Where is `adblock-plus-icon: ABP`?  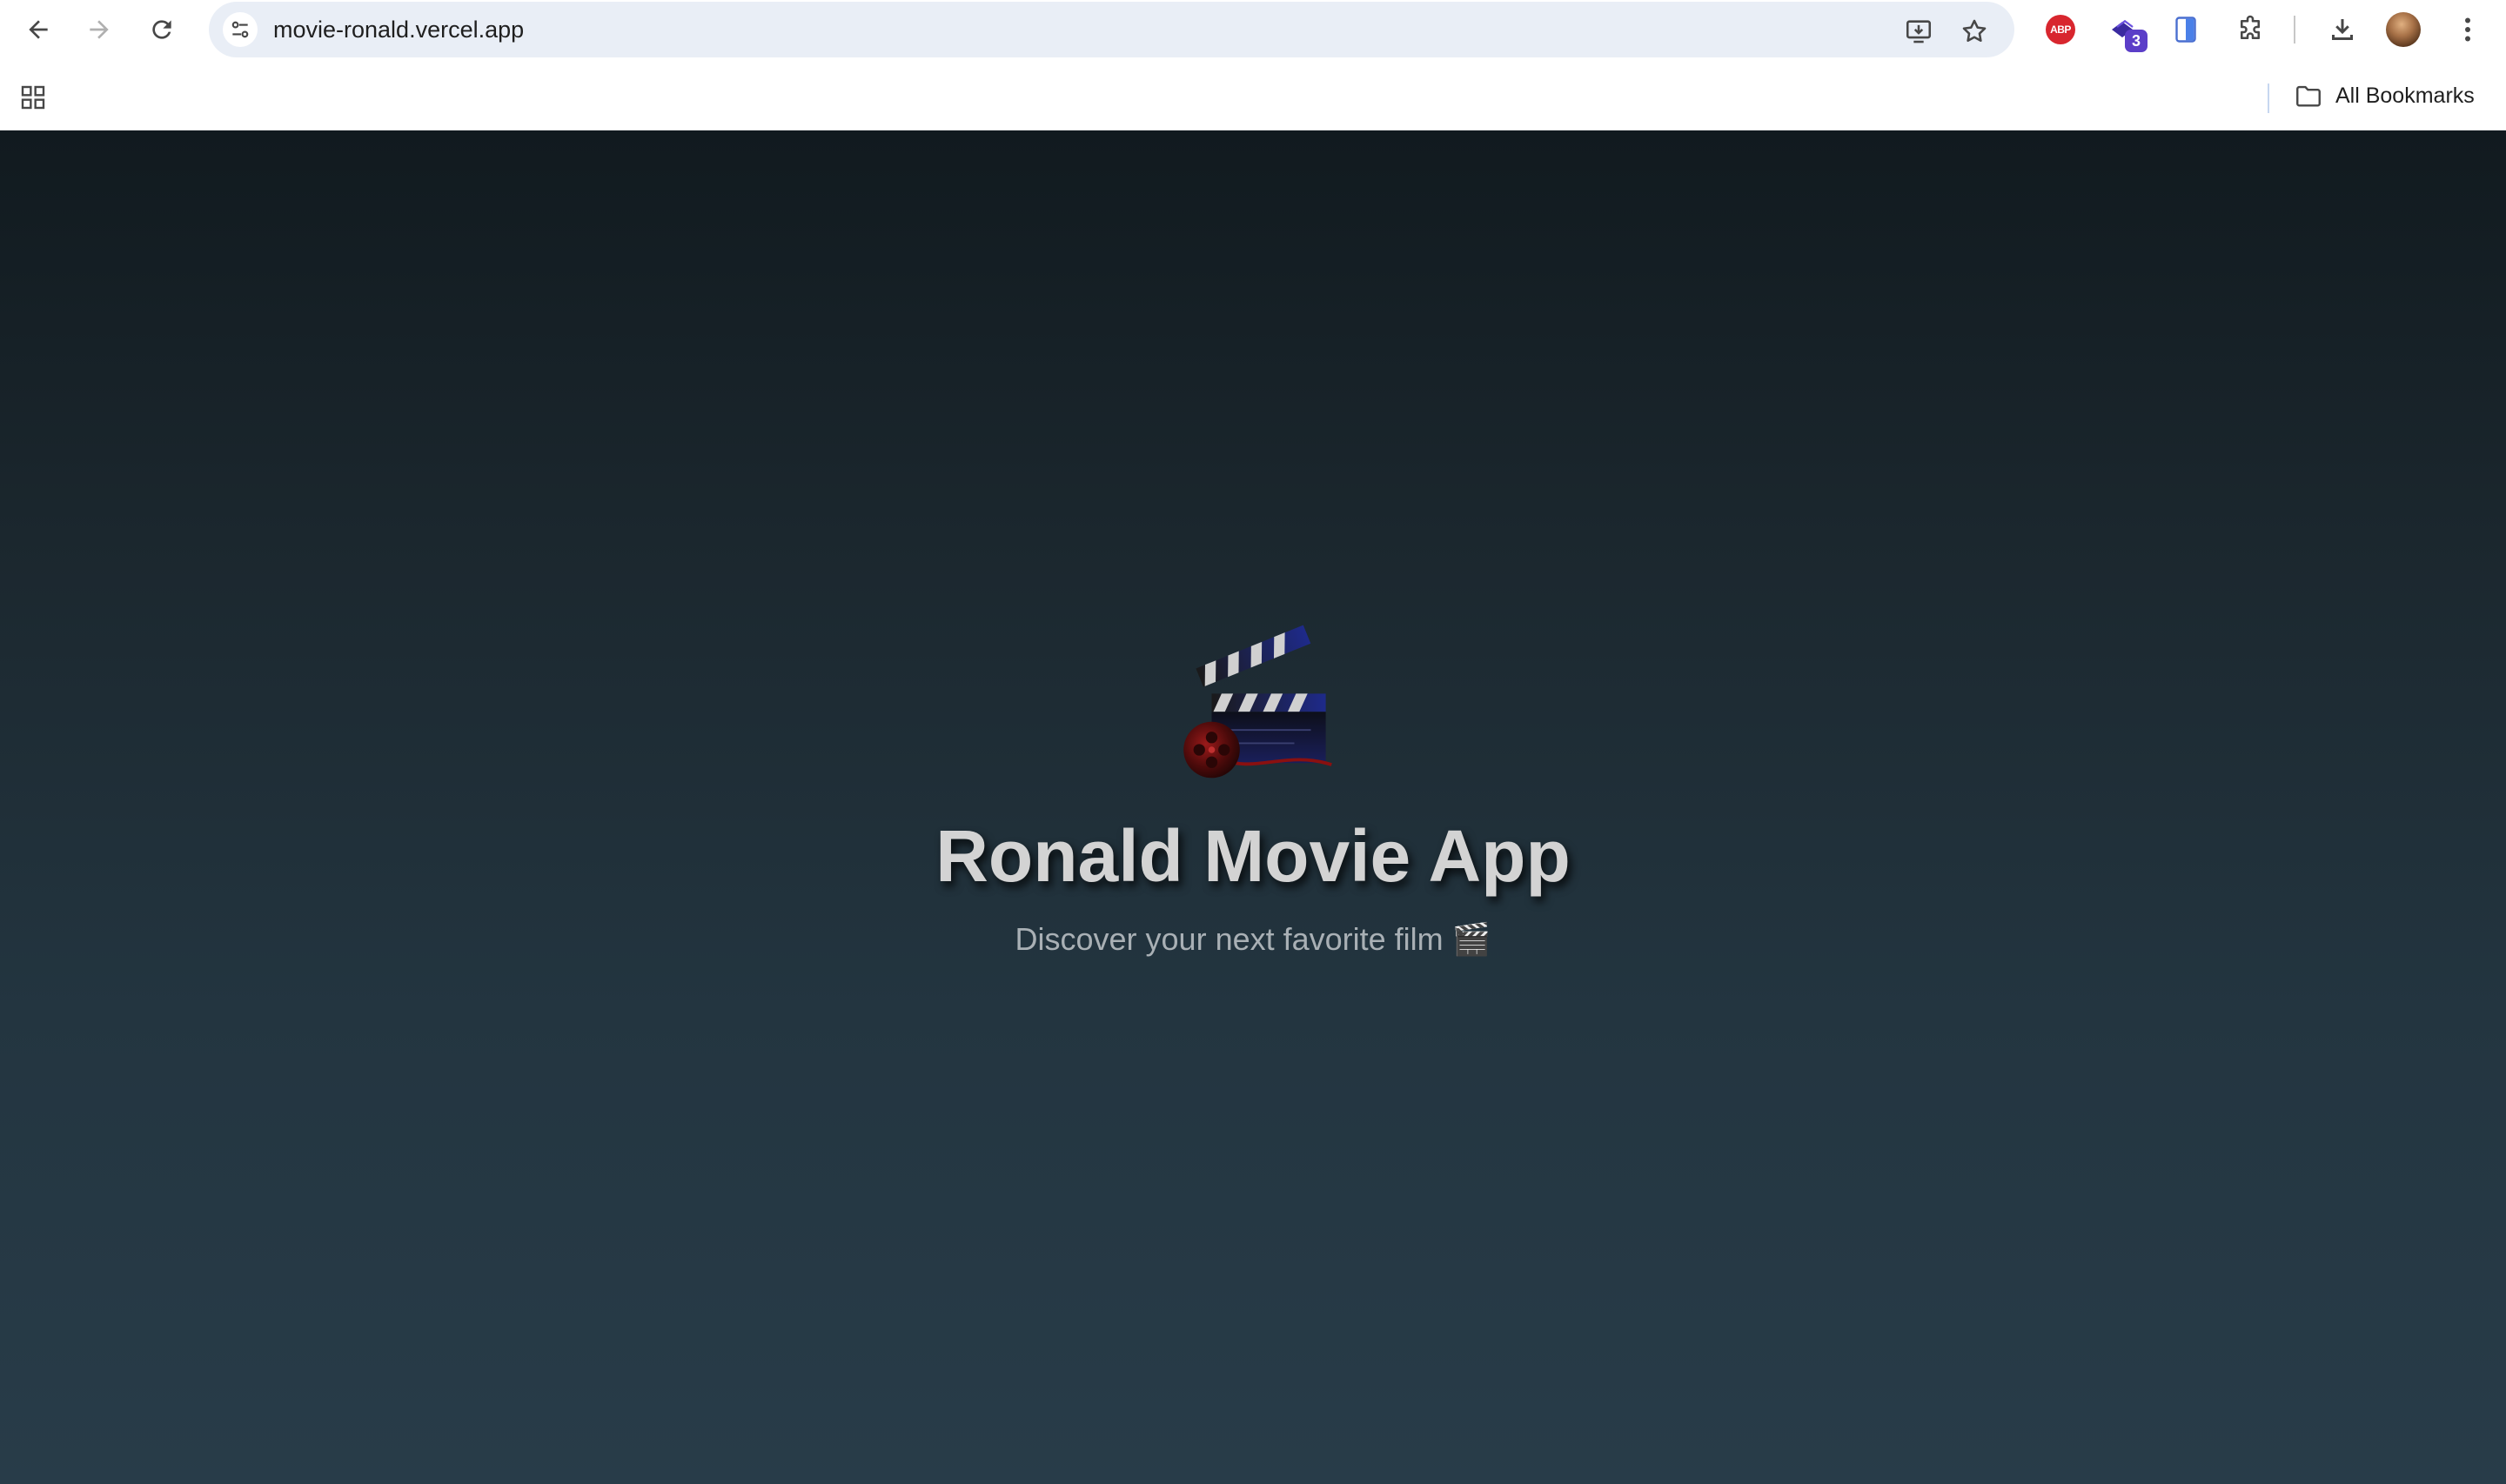 adblock-plus-icon: ABP is located at coordinates (2060, 29).